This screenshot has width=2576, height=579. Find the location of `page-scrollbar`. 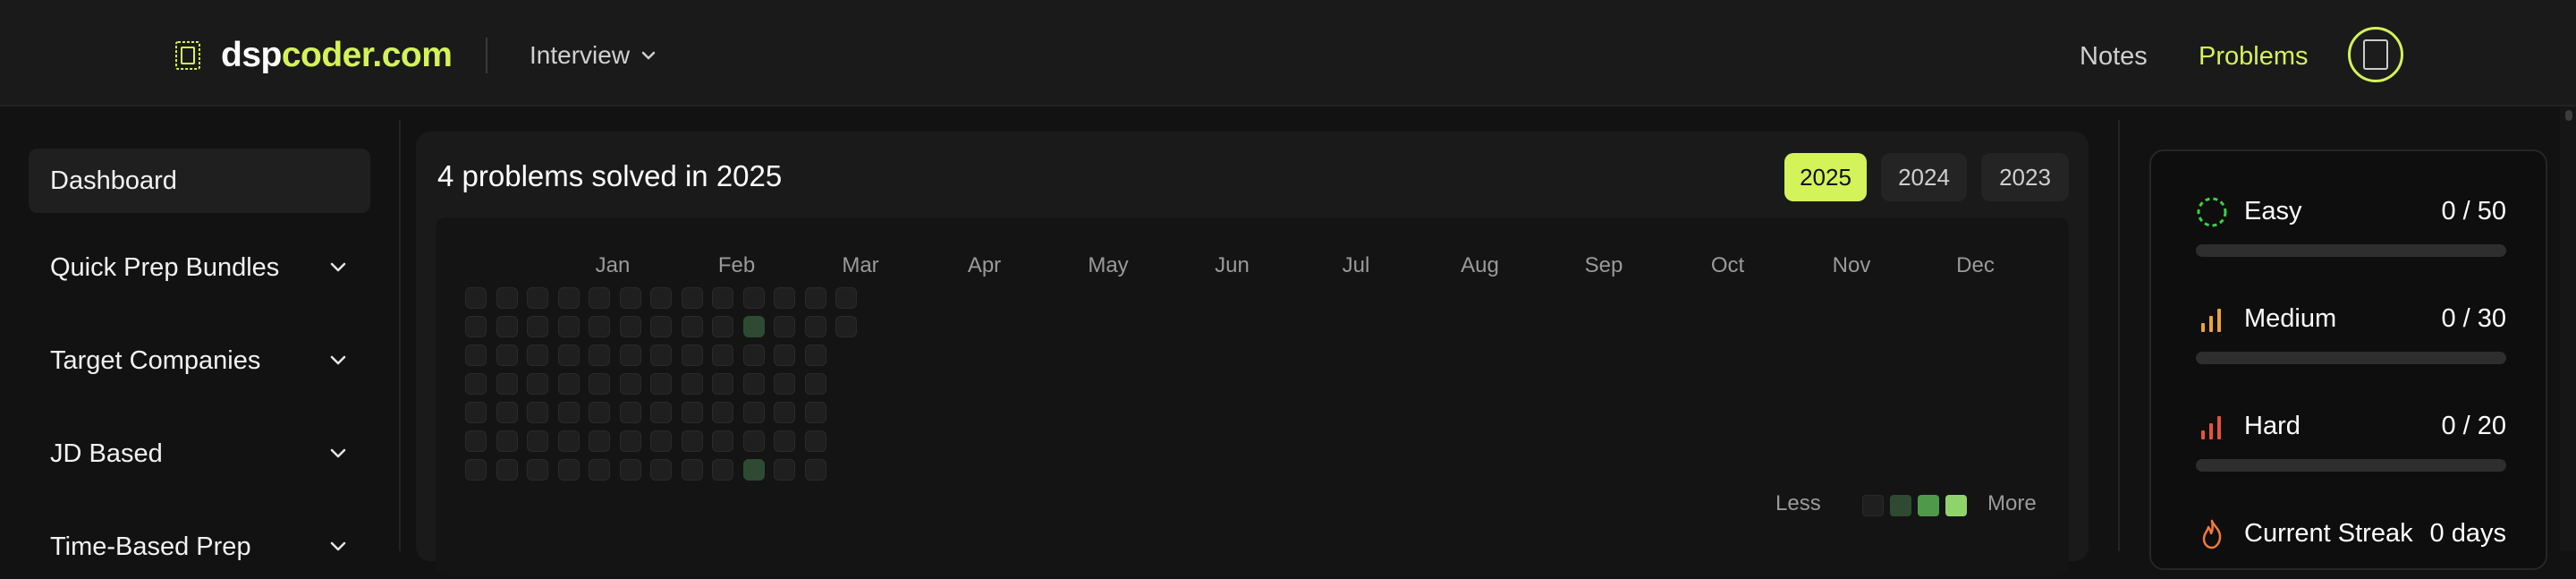

page-scrollbar is located at coordinates (2568, 328).